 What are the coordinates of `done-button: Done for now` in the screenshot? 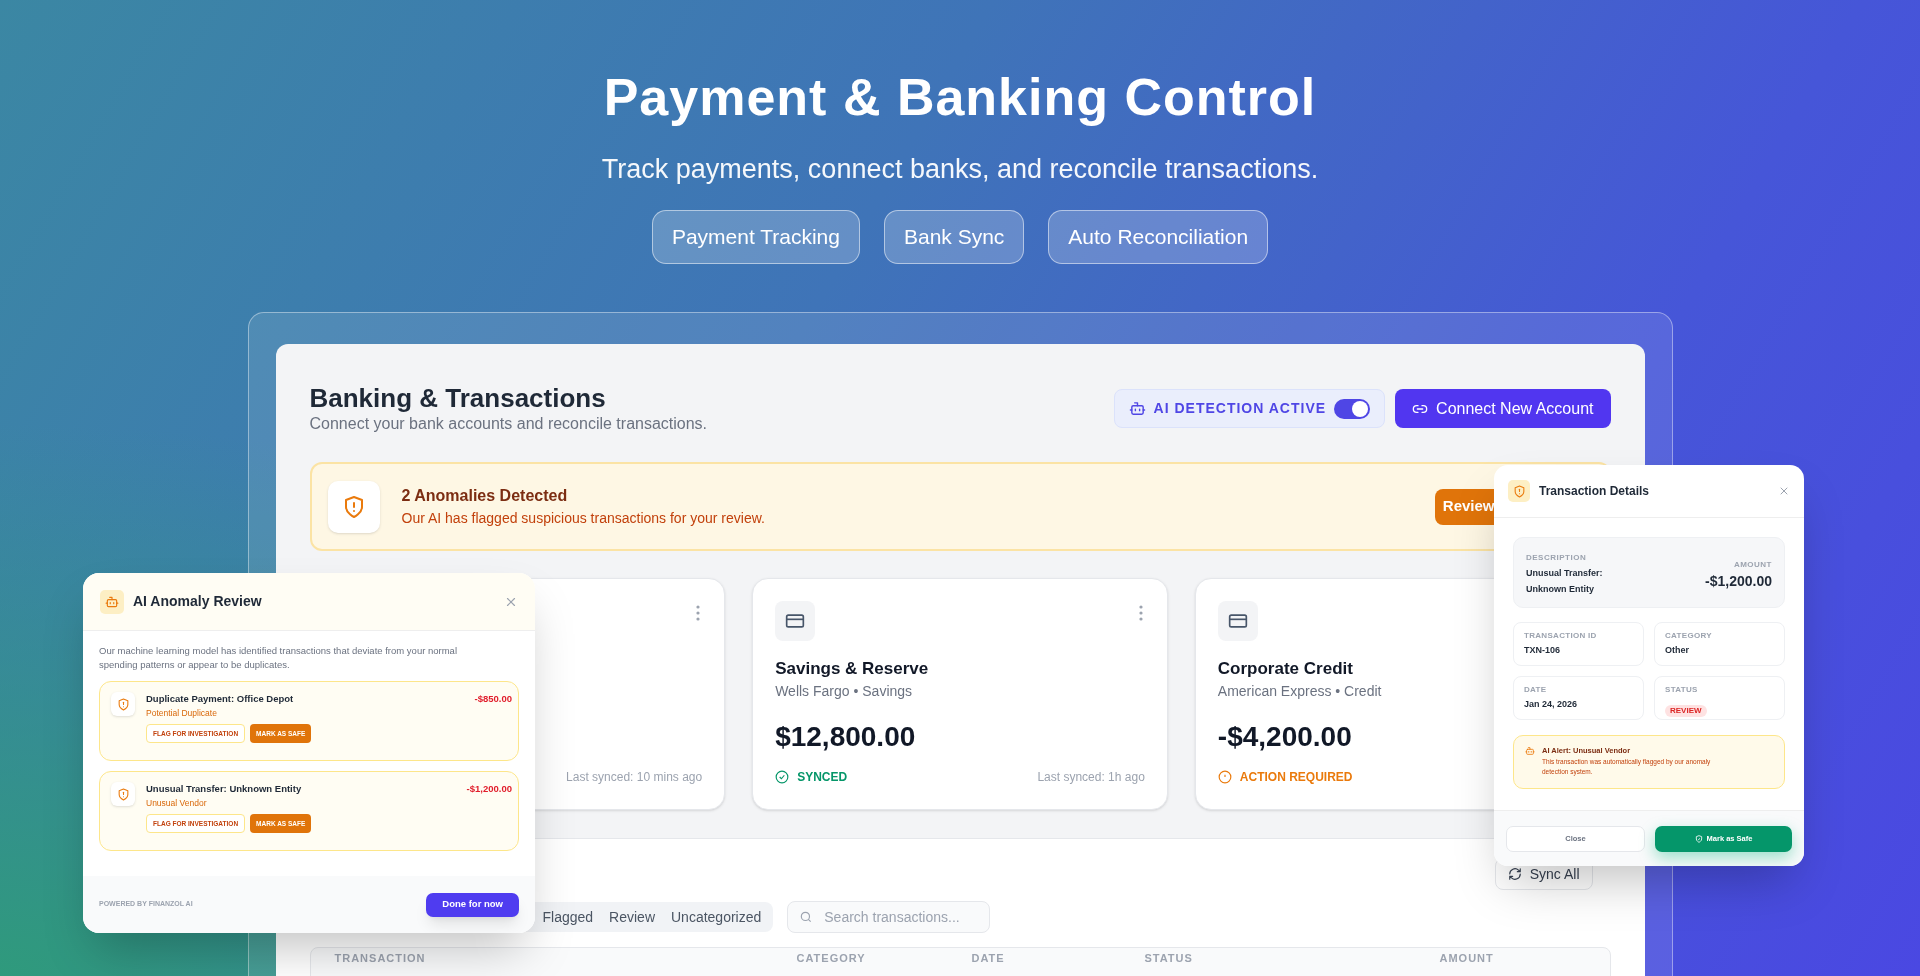 It's located at (472, 904).